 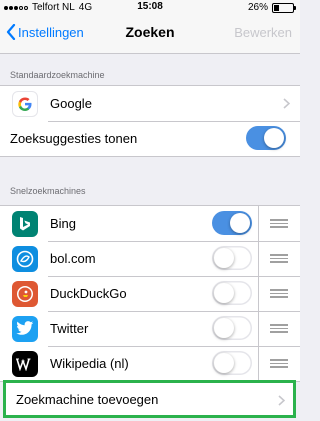 I want to click on twitter-icon, so click(x=25, y=328).